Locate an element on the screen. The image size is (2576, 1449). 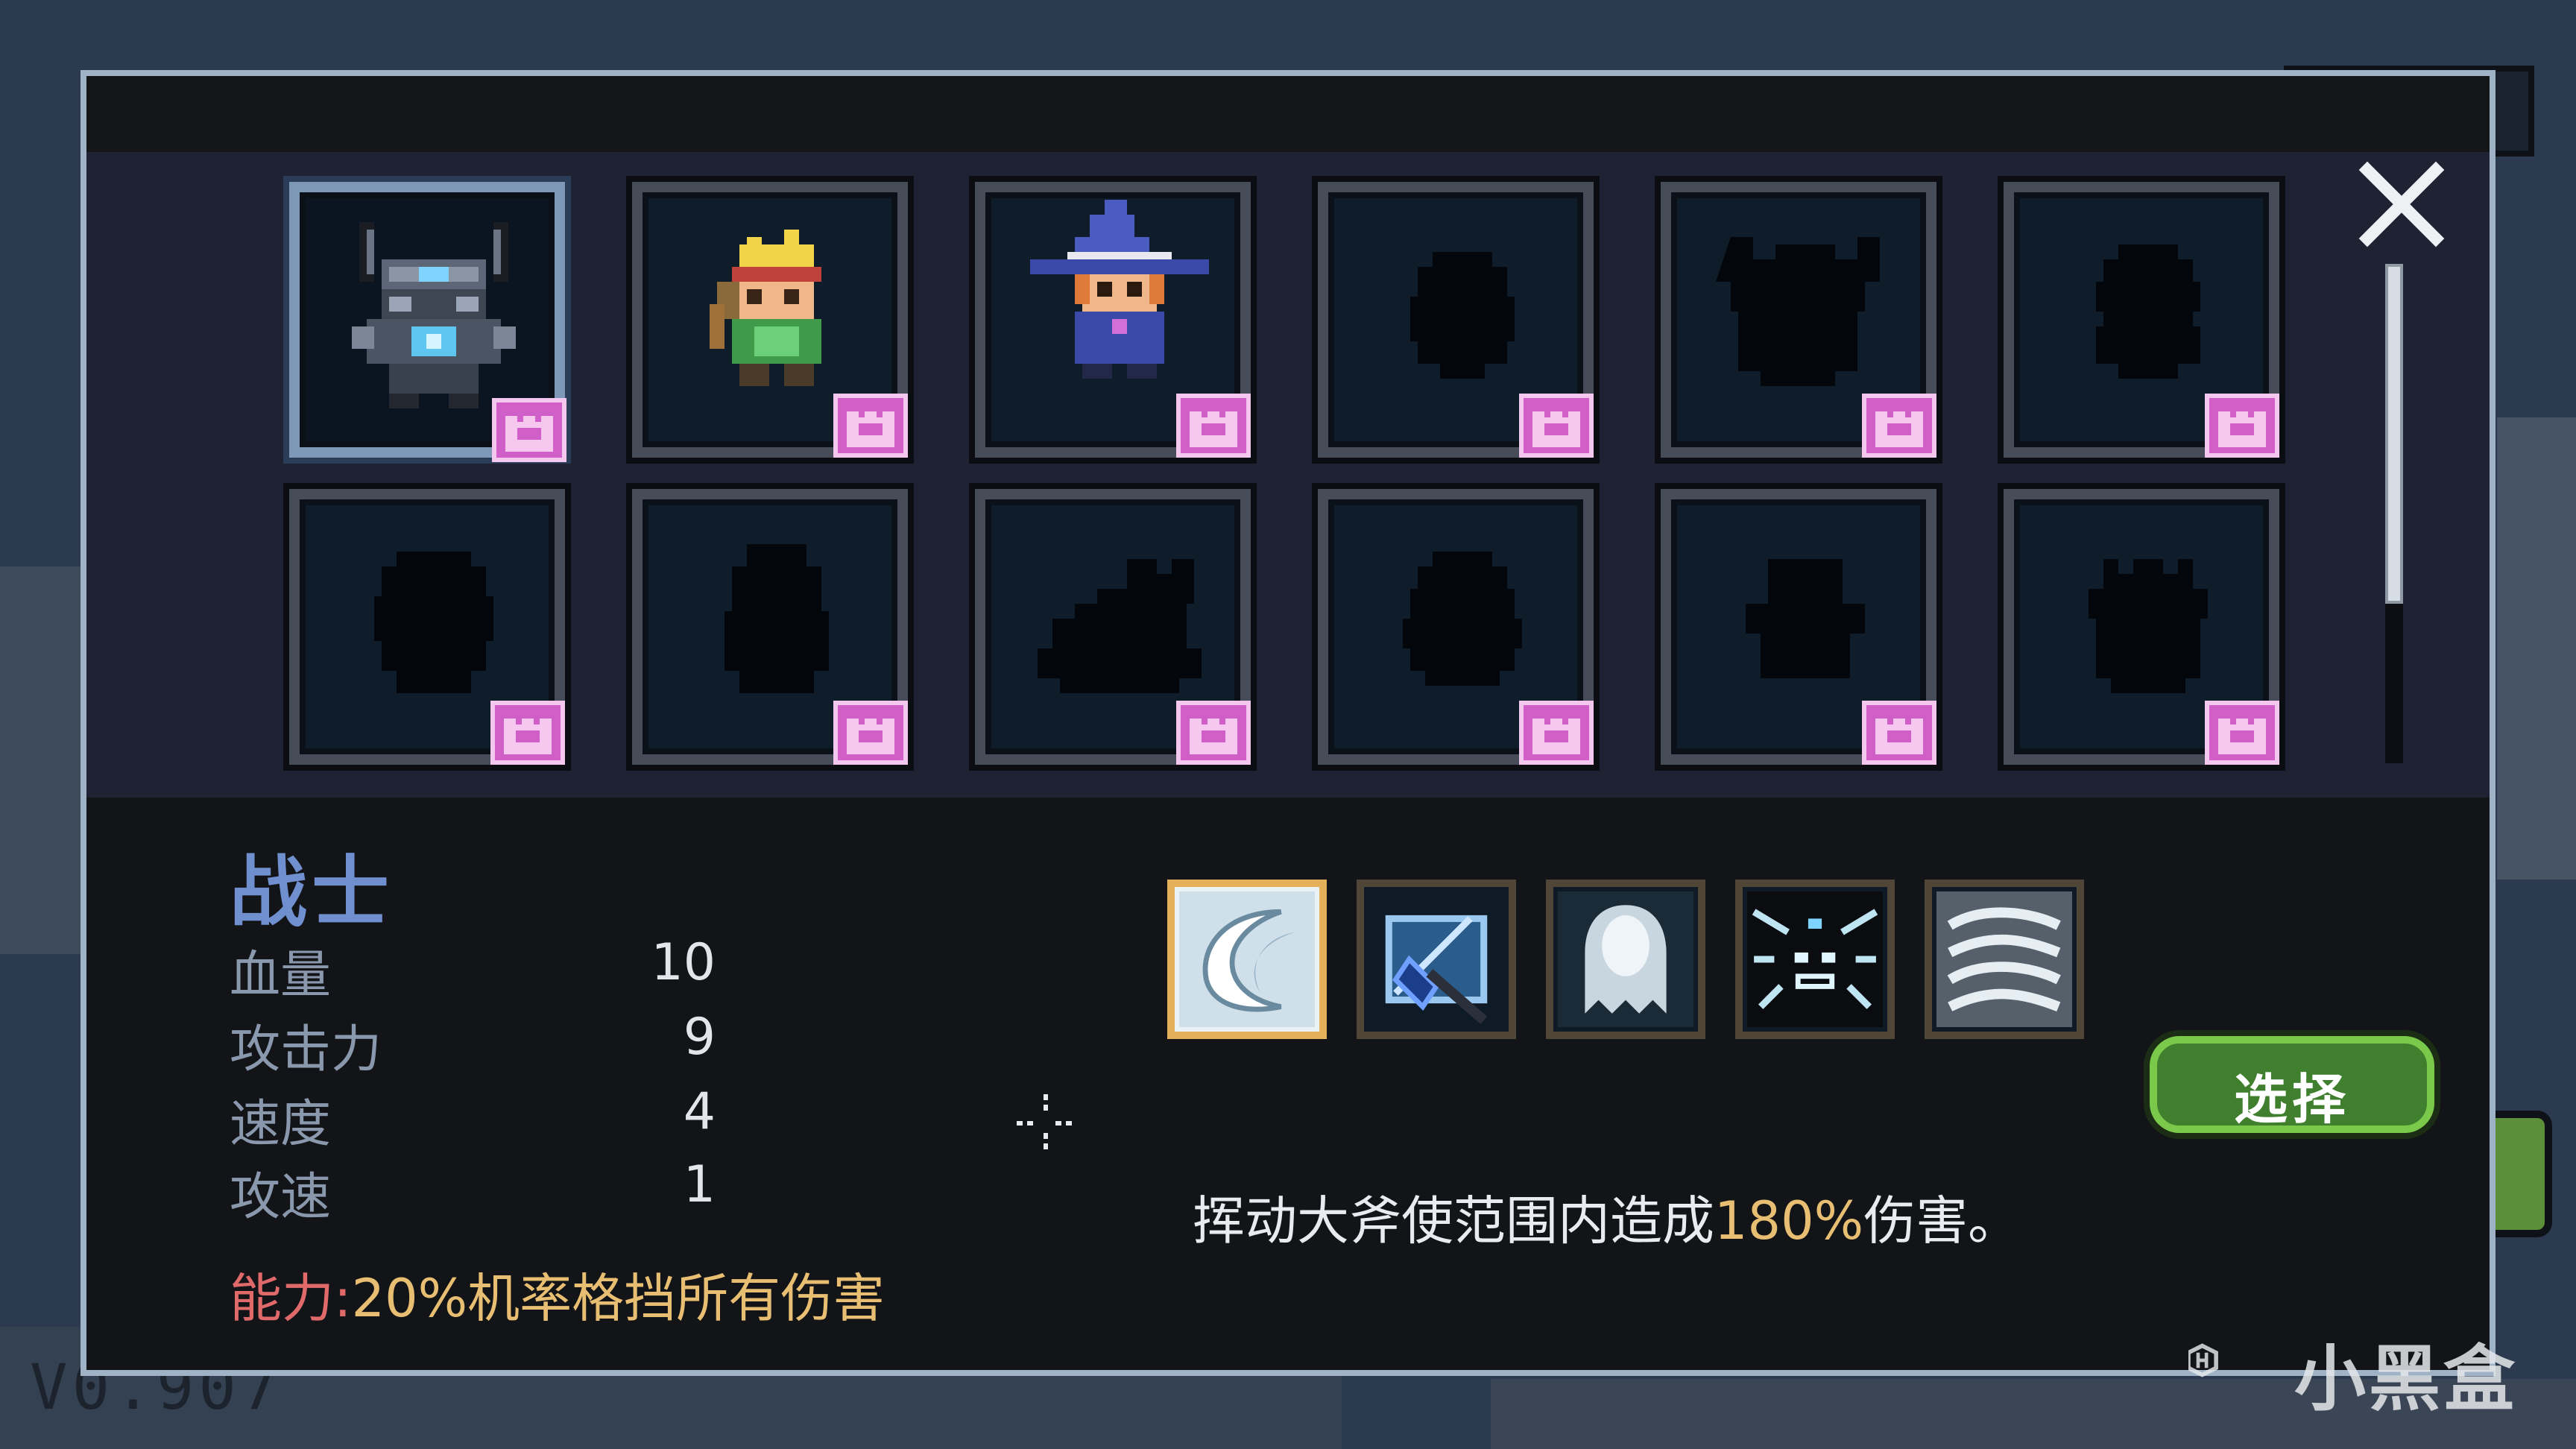
skill-description: 挥动大斧使范围内造成180%伤害。 is located at coordinates (1606, 1216).